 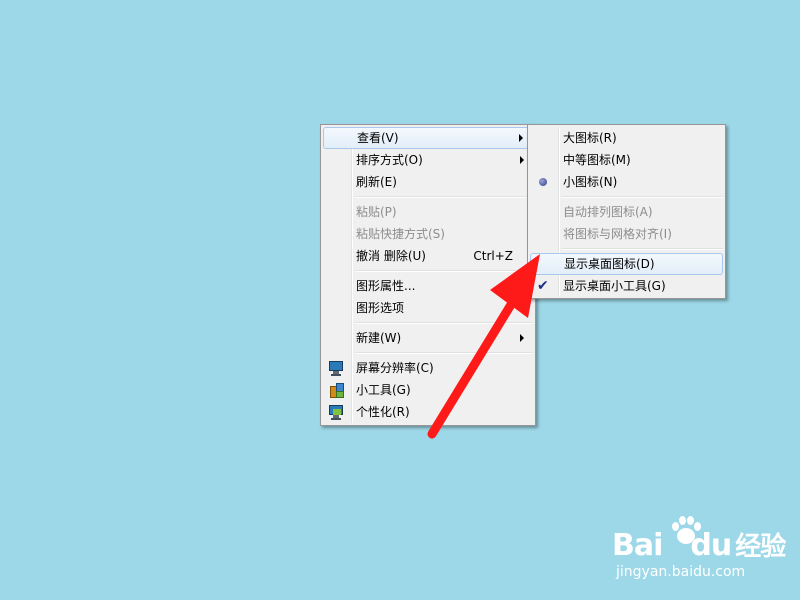 What do you see at coordinates (699, 545) in the screenshot?
I see `baidu-logo-text: Bai du 经验` at bounding box center [699, 545].